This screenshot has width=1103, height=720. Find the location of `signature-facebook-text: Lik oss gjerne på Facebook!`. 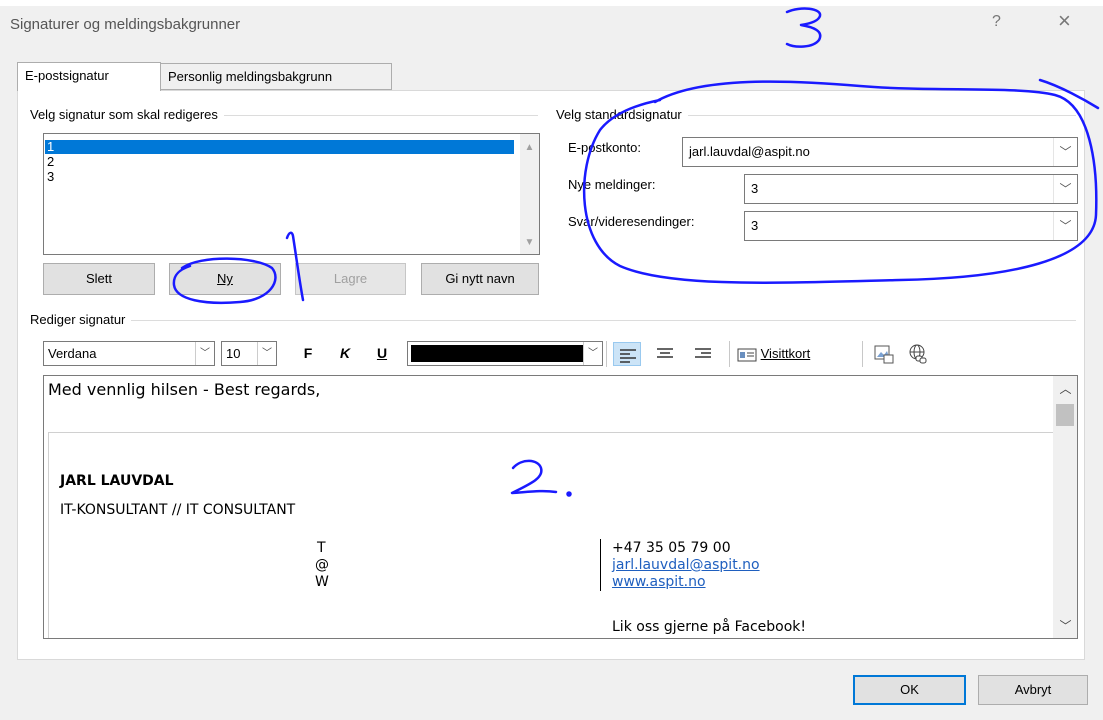

signature-facebook-text: Lik oss gjerne på Facebook! is located at coordinates (709, 627).